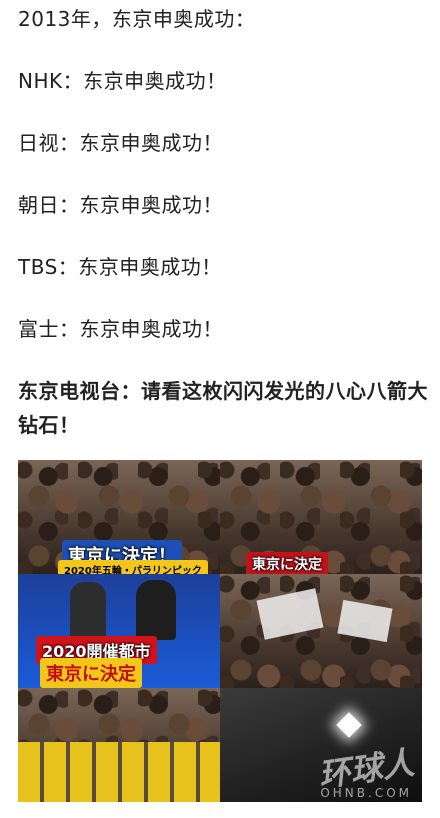  Describe the element at coordinates (119, 517) in the screenshot. I see `collage-panel-top-left: 東京に決定！ 2020年五輪・パラリンピック` at that location.